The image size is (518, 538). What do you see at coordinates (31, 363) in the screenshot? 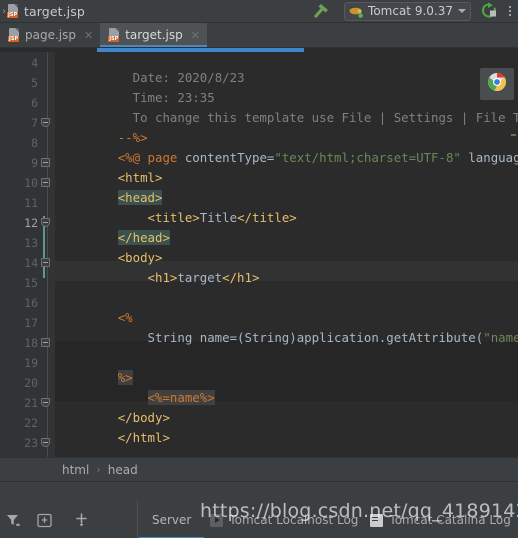
I see `line-number: 19` at bounding box center [31, 363].